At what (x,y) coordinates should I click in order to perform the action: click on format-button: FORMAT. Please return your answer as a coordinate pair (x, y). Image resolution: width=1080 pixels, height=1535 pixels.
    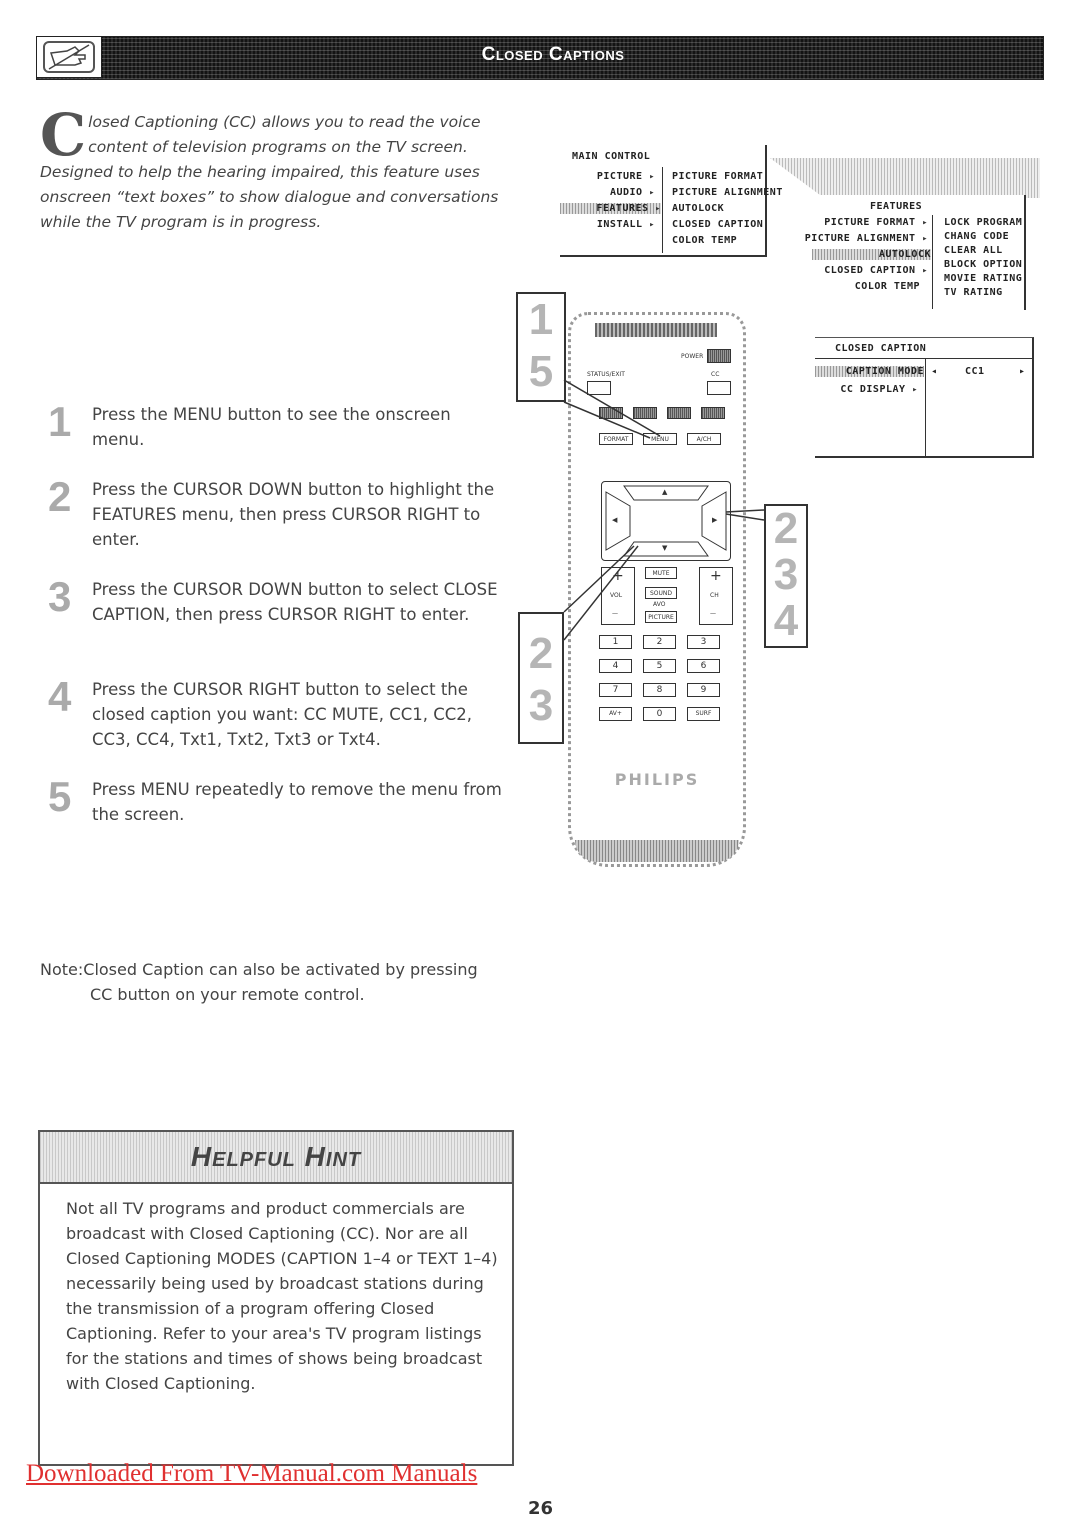
    Looking at the image, I should click on (616, 439).